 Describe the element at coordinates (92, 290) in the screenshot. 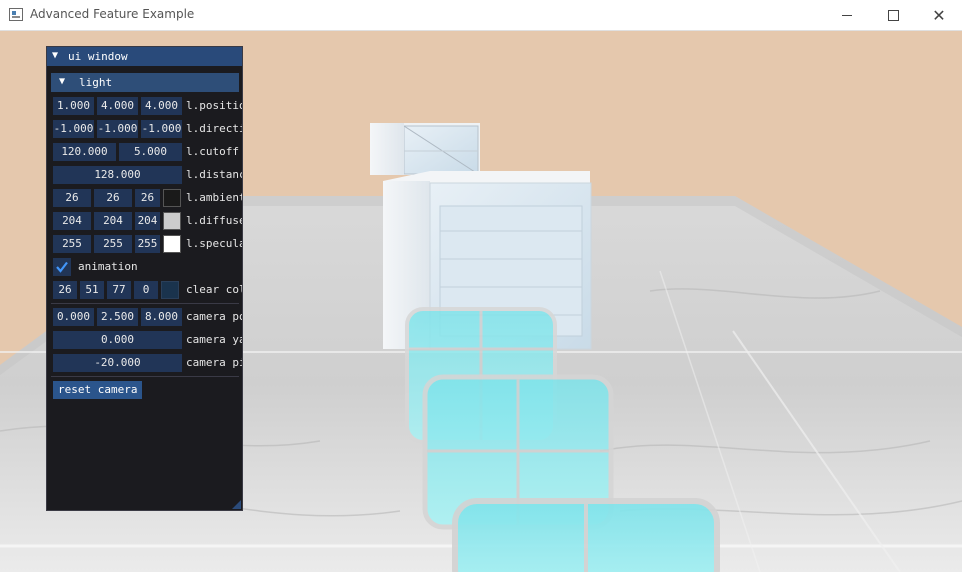

I see `clear-color-g: 51` at that location.